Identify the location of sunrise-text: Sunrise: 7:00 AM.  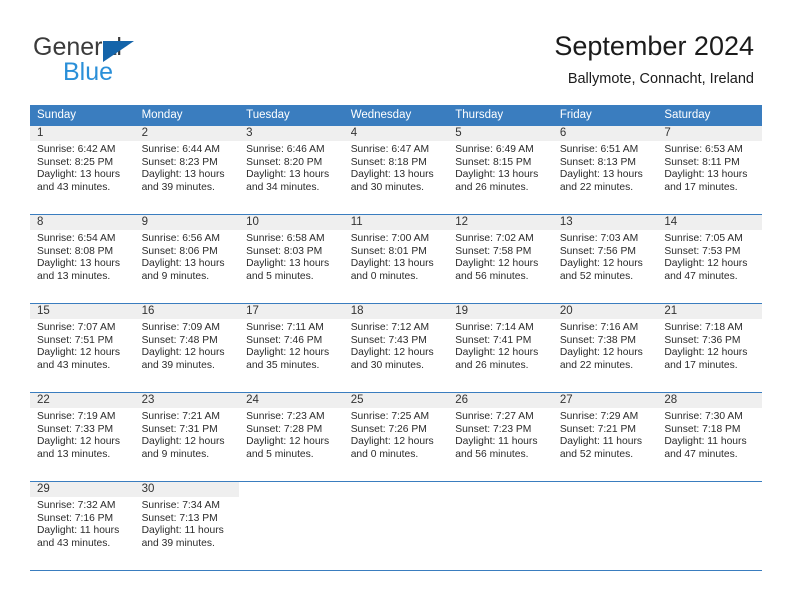
(390, 238).